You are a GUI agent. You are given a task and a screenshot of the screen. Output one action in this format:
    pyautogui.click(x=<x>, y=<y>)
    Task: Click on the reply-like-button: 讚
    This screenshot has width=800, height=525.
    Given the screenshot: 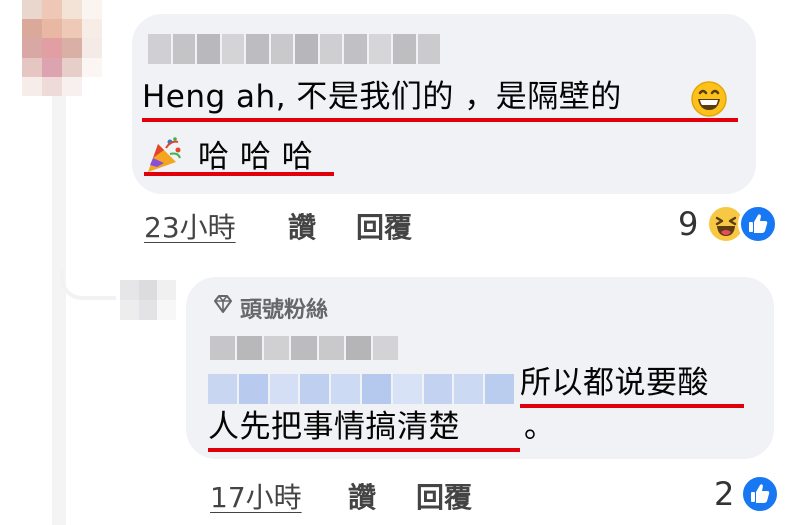 What is the action you would take?
    pyautogui.click(x=362, y=496)
    